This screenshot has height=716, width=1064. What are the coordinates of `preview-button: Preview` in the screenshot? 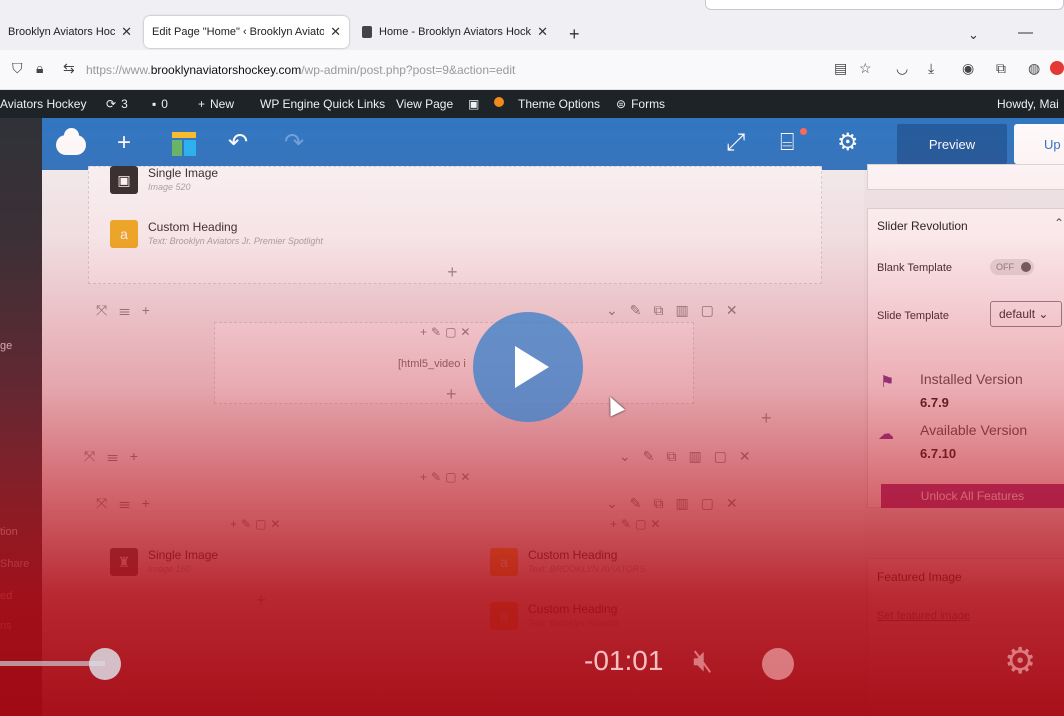 It's located at (952, 144).